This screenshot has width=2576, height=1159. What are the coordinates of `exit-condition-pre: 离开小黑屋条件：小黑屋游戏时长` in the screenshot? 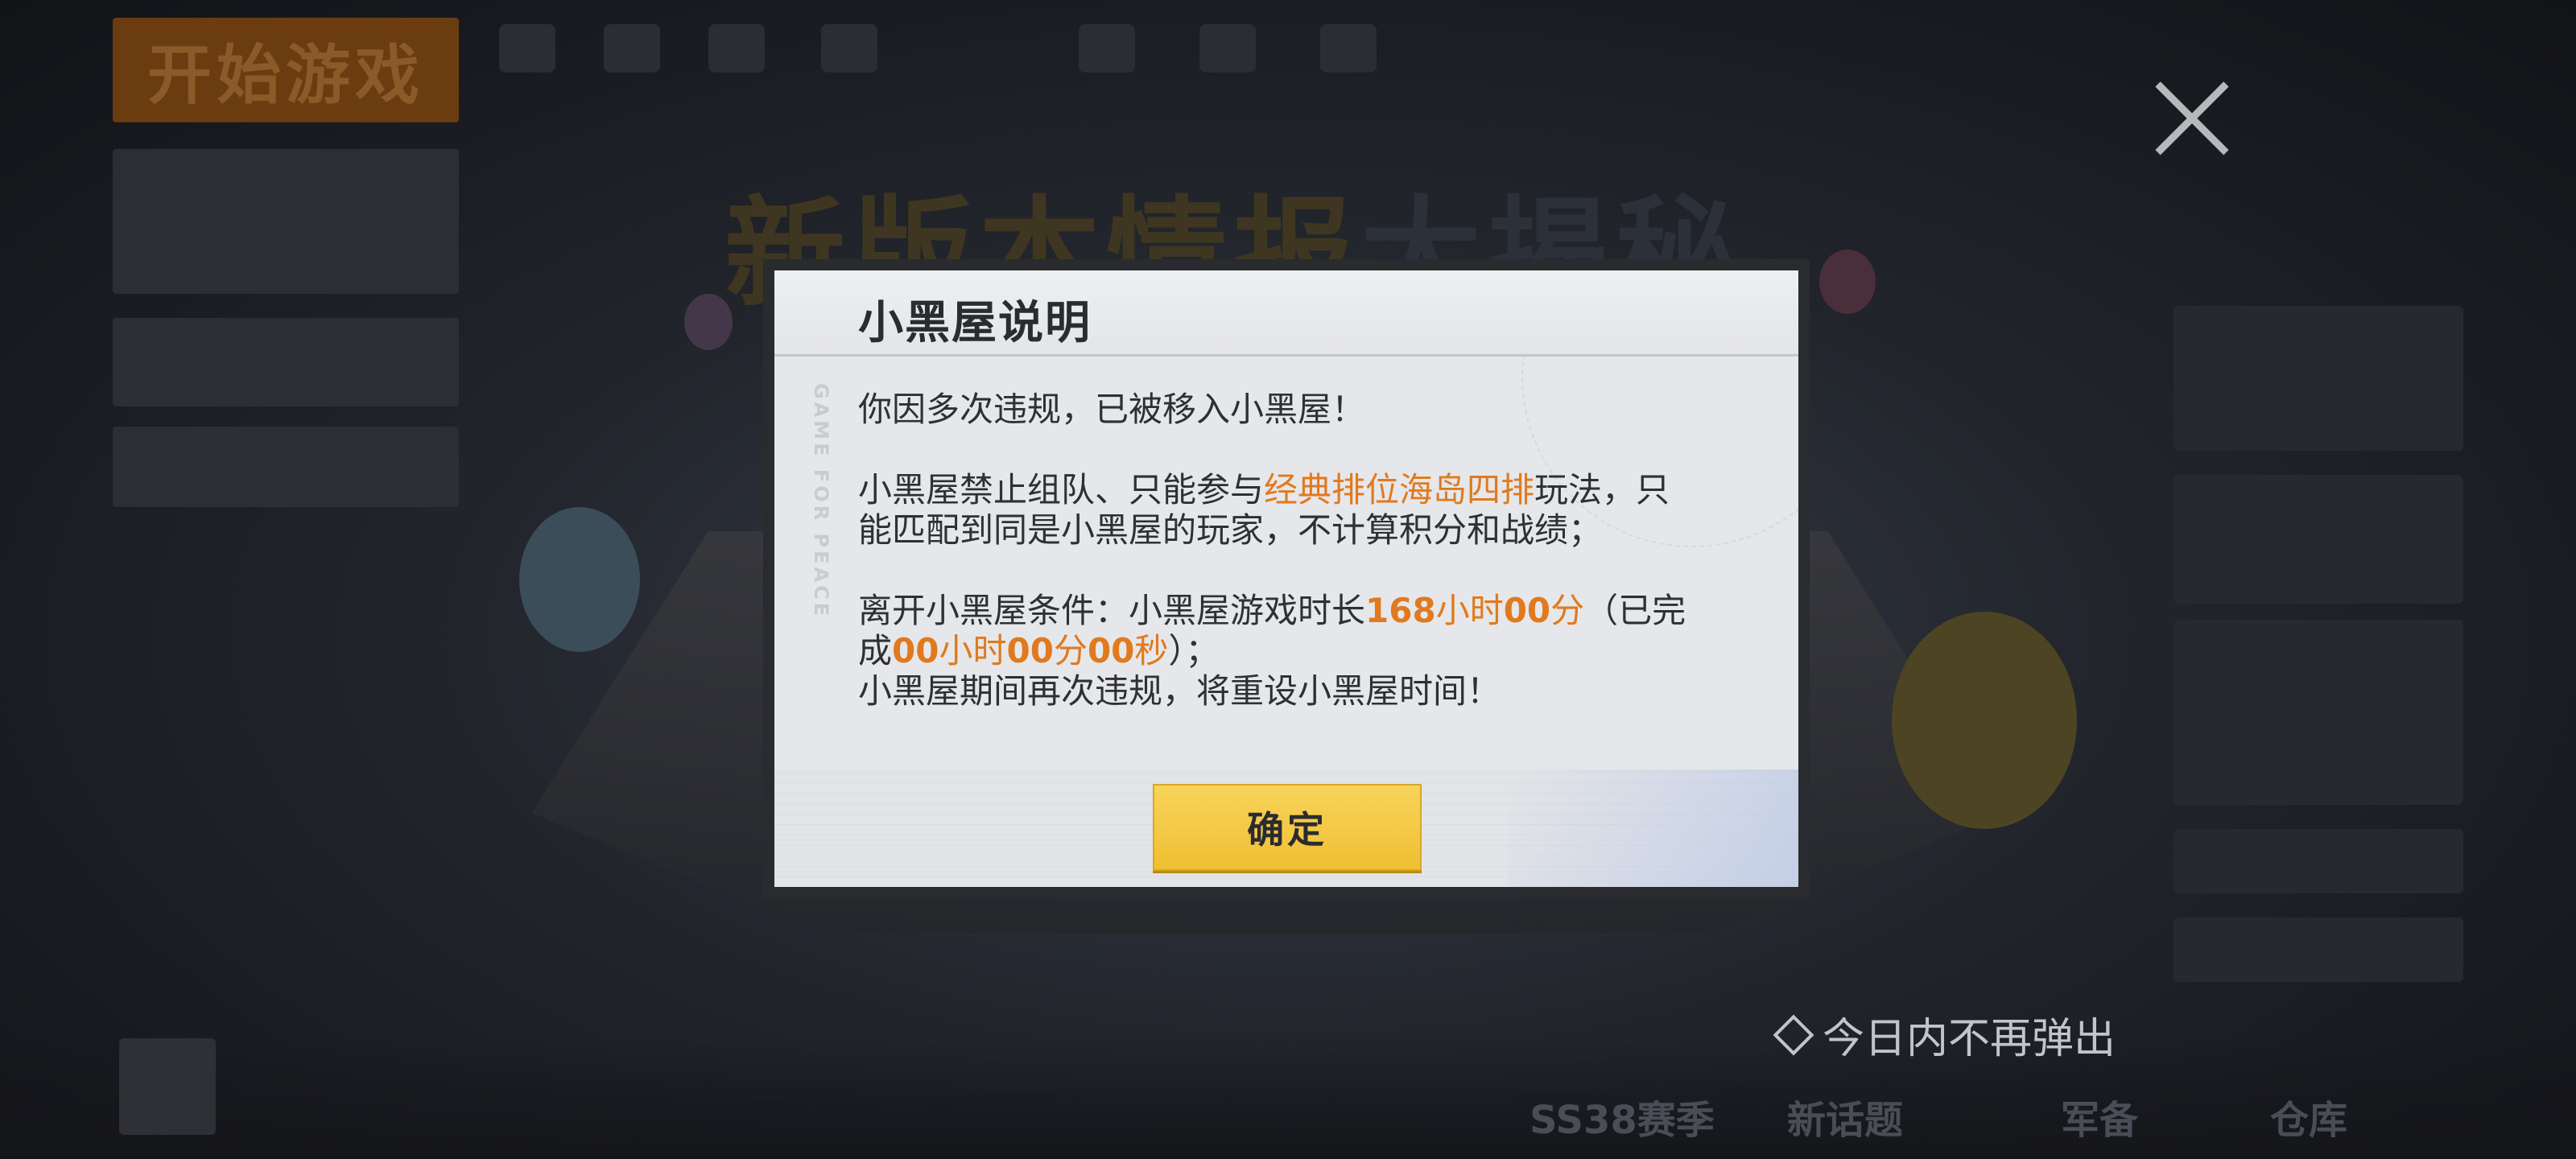 It's located at (1112, 610).